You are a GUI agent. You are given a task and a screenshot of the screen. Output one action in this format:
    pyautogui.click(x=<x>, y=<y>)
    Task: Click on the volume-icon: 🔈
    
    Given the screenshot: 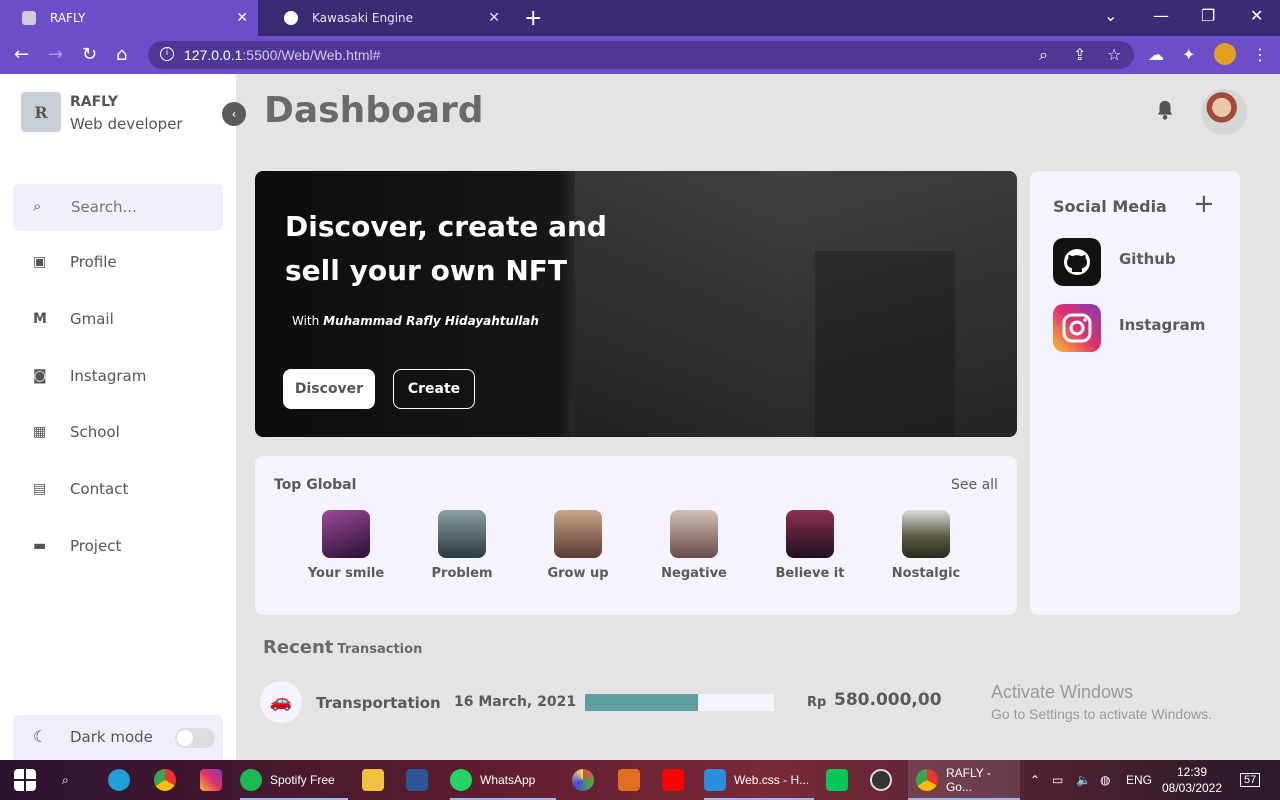 What is the action you would take?
    pyautogui.click(x=1083, y=780)
    